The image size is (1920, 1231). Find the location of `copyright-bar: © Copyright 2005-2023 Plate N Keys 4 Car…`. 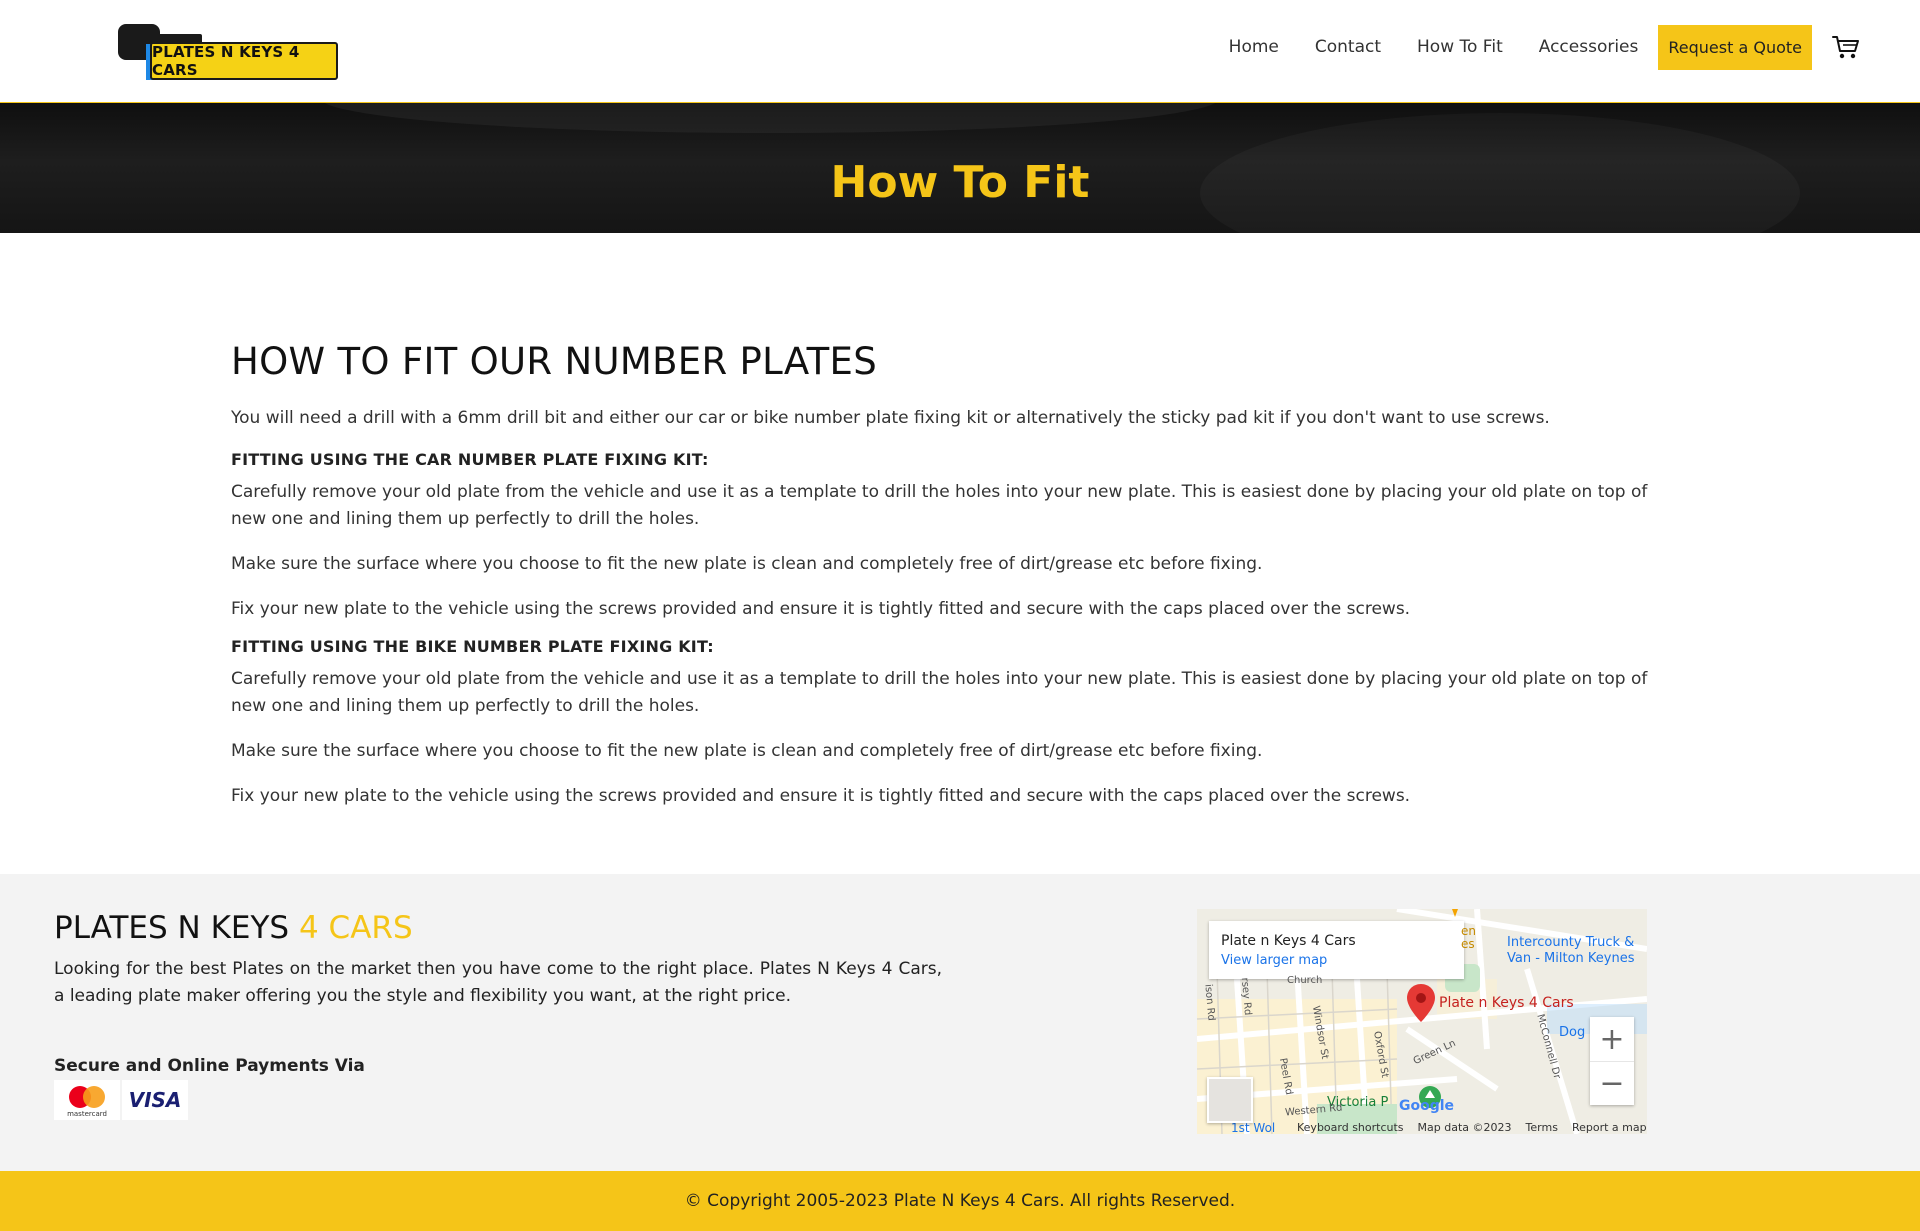

copyright-bar: © Copyright 2005-2023 Plate N Keys 4 Car… is located at coordinates (960, 1201).